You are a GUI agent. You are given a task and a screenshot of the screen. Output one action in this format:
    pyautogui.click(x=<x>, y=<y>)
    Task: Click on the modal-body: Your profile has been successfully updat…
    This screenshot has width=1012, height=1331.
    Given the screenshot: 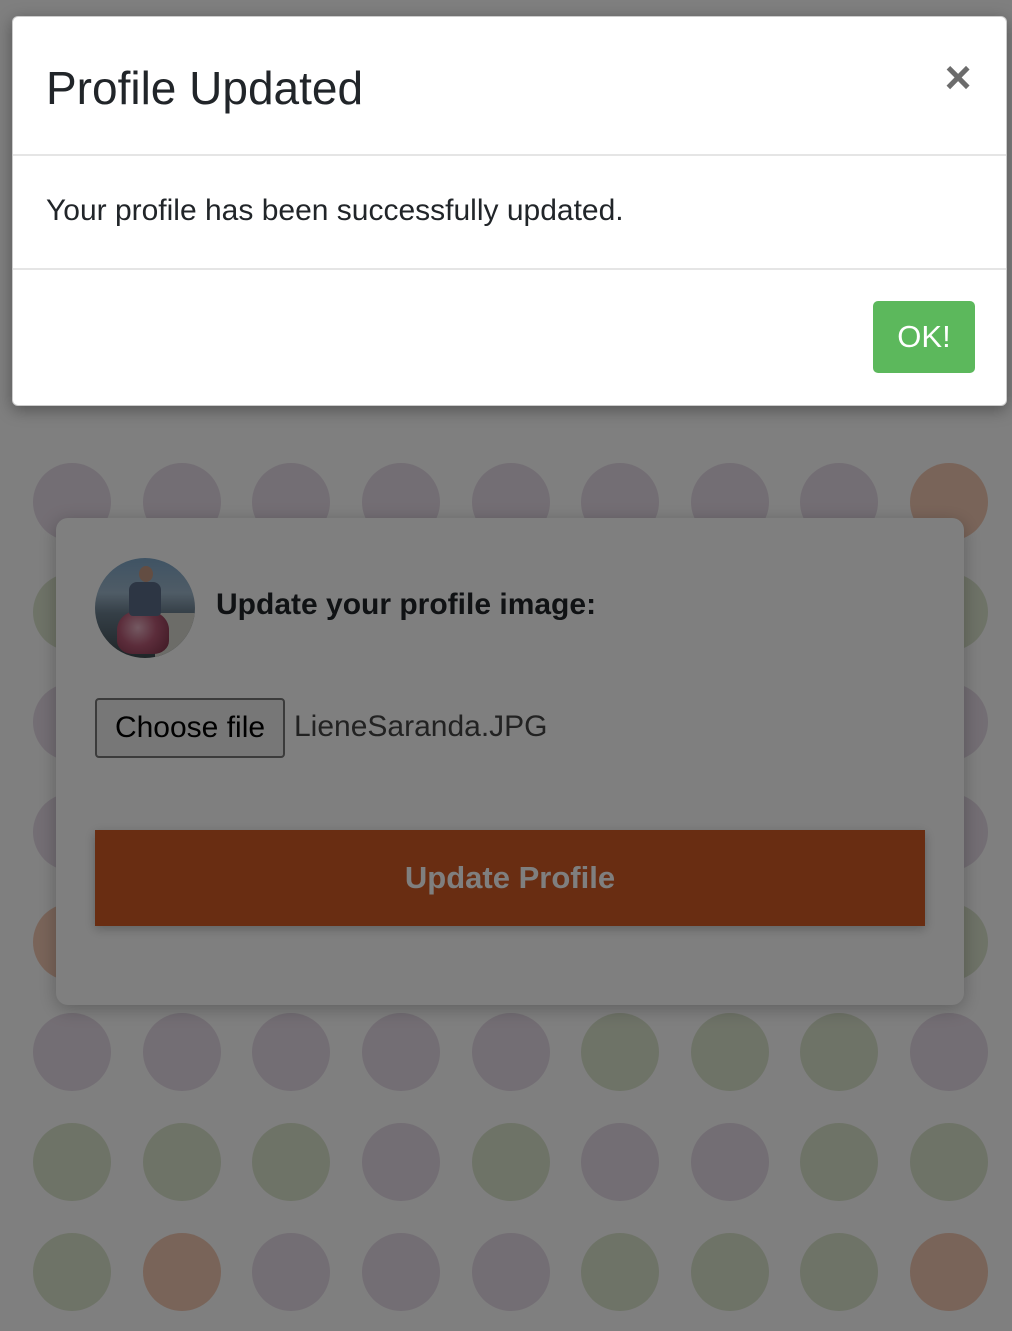 What is the action you would take?
    pyautogui.click(x=509, y=213)
    